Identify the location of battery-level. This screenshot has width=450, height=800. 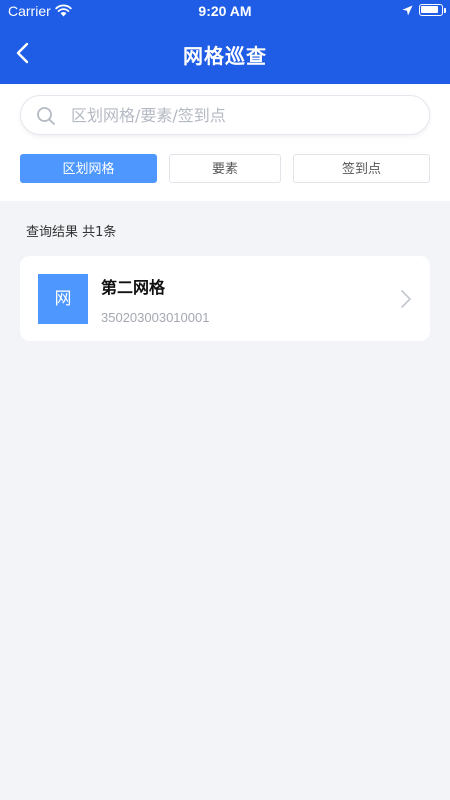
(429, 9).